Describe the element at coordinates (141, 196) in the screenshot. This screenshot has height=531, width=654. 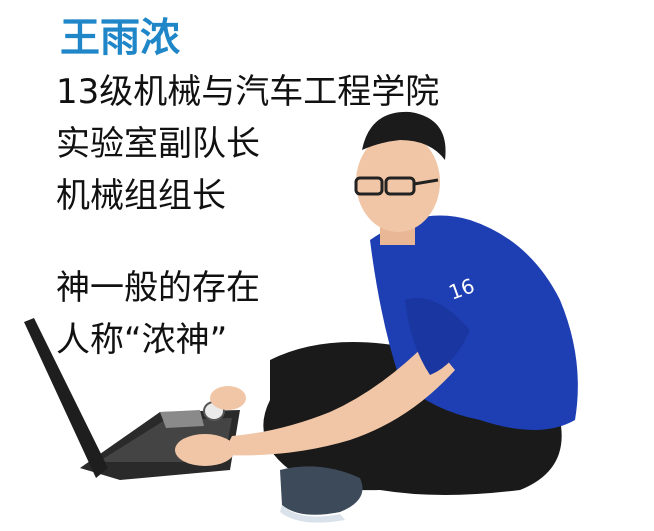
I see `profile-line-group: 机械组组长` at that location.